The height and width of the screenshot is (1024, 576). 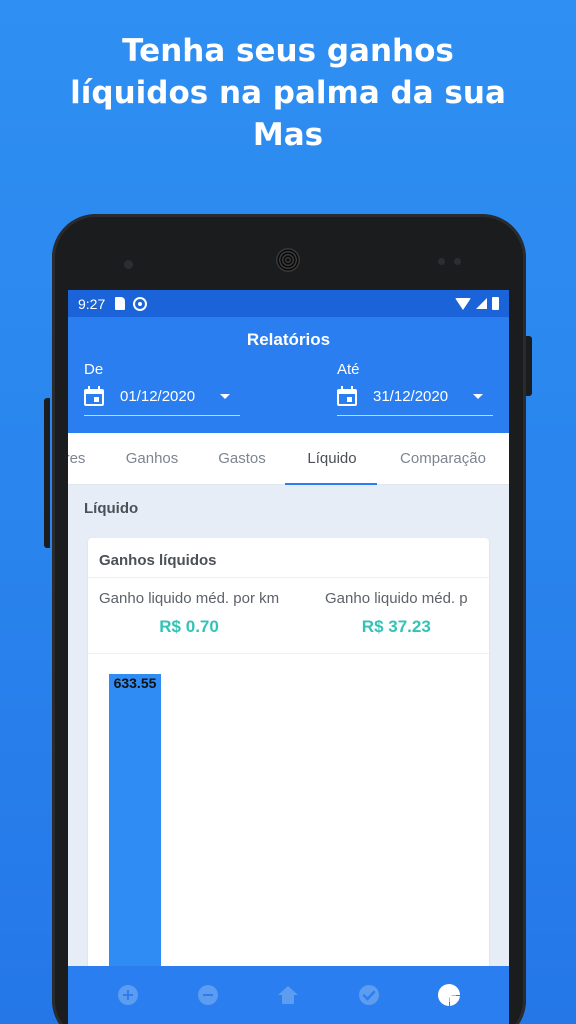 I want to click on bottom-navigation, so click(x=288, y=995).